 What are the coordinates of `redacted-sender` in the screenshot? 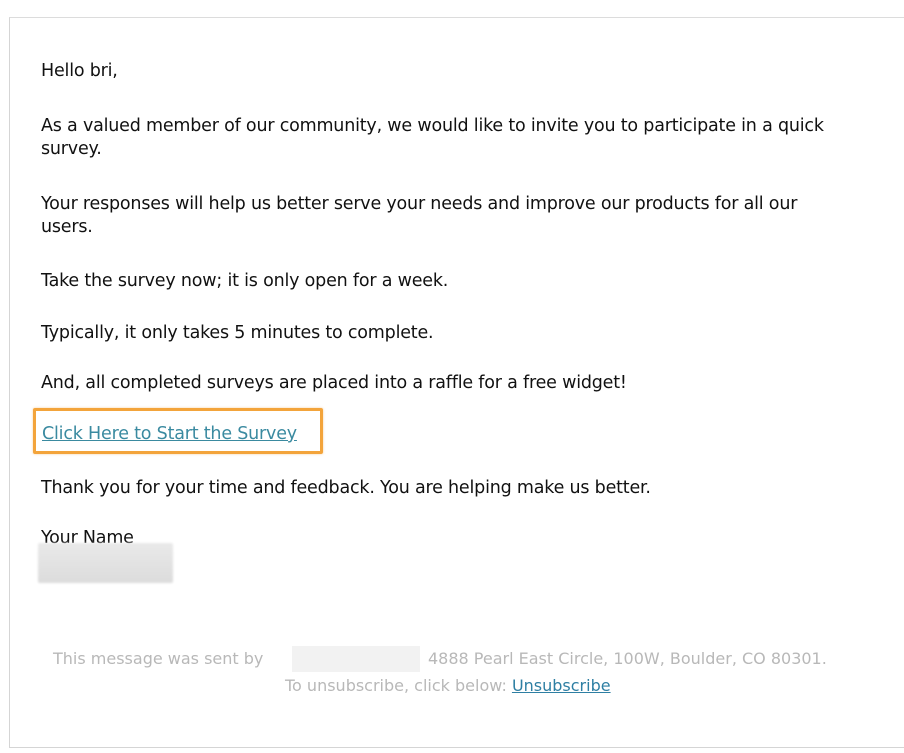 It's located at (356, 659).